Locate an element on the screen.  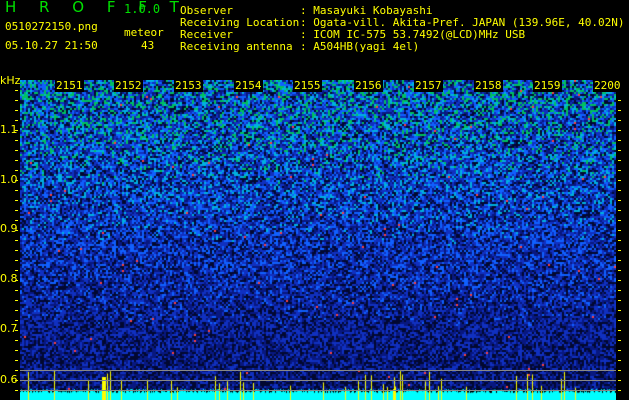
time-label: 2153 is located at coordinates (188, 85).